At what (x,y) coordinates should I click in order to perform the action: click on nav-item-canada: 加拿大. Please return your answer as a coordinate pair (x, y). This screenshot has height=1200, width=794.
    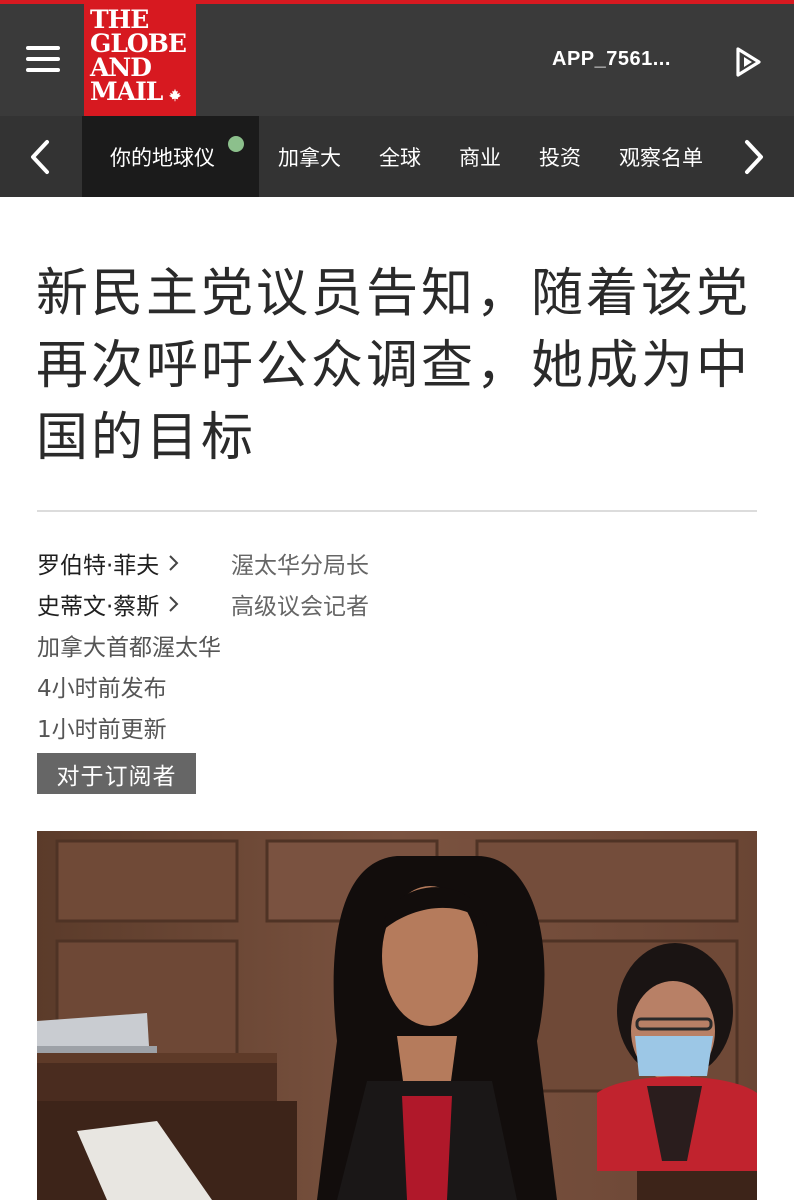
    Looking at the image, I should click on (309, 156).